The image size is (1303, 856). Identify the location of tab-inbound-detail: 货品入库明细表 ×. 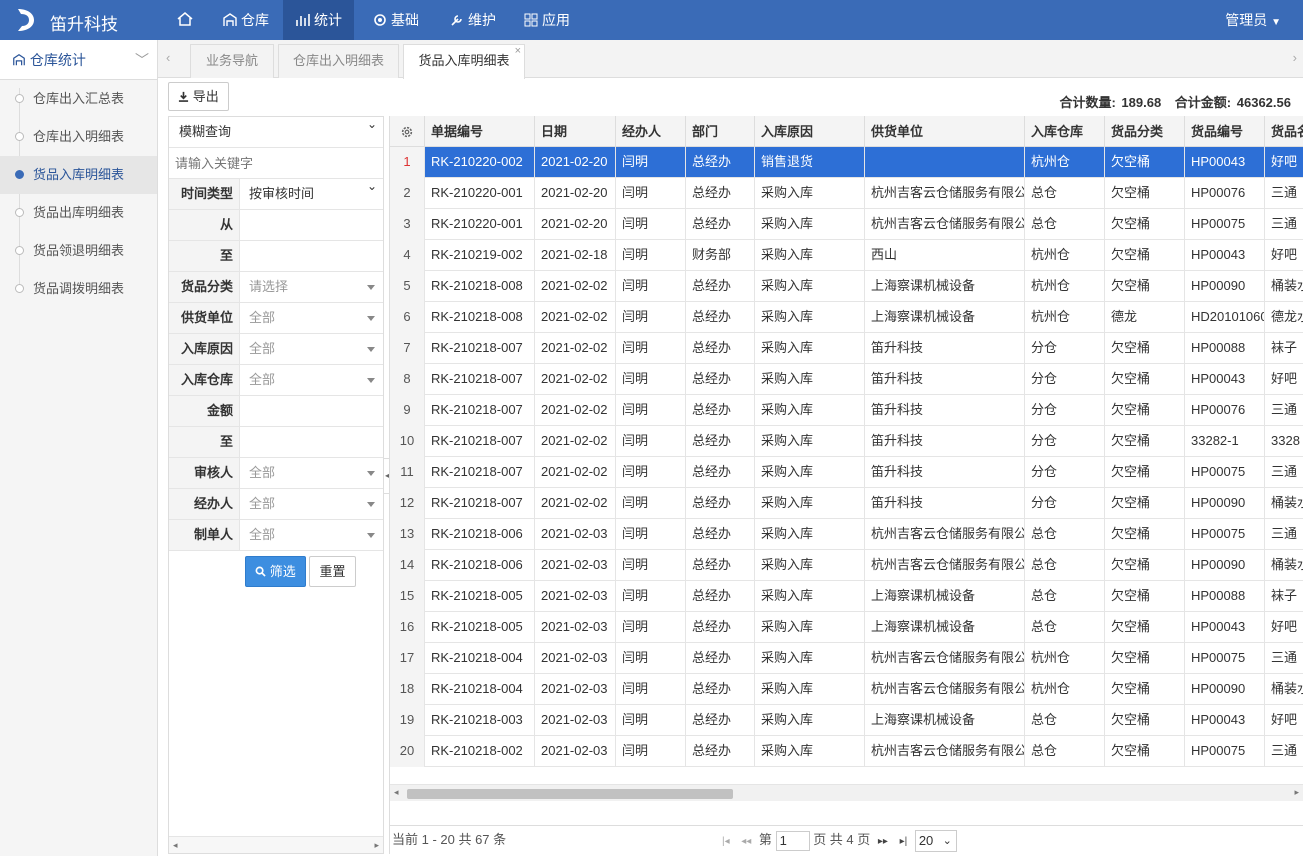
(464, 61).